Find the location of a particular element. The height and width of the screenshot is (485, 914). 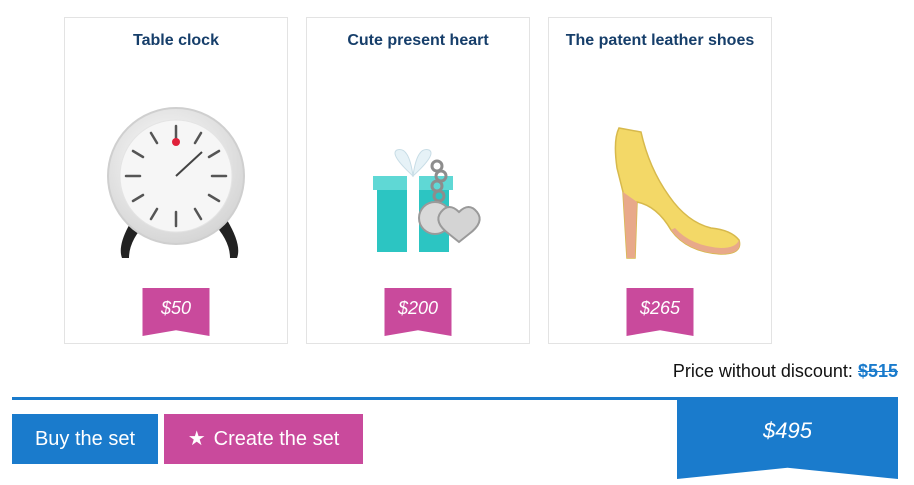

price-tag: $200 is located at coordinates (418, 312).